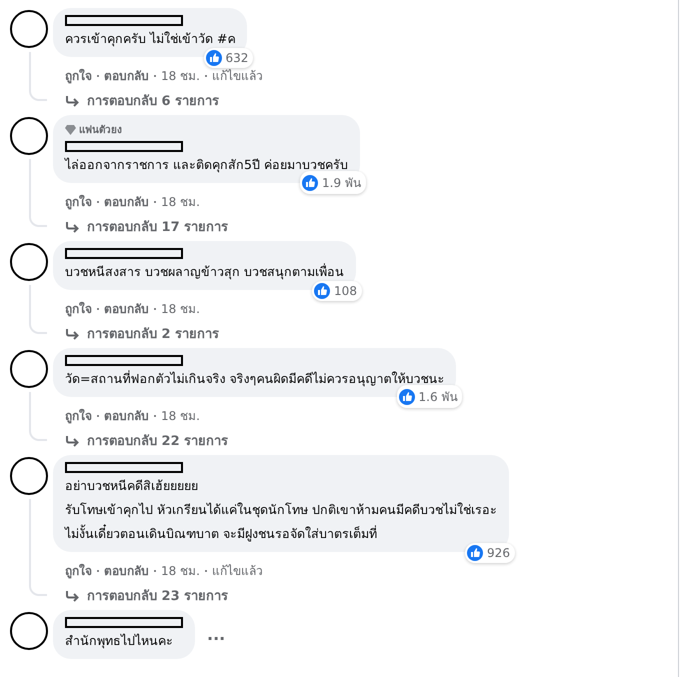  What do you see at coordinates (206, 164) in the screenshot?
I see `comment-text: ไล่ออกจากราชการ และติดคุกสัก5ปี ค่อยมาบวชครับ` at bounding box center [206, 164].